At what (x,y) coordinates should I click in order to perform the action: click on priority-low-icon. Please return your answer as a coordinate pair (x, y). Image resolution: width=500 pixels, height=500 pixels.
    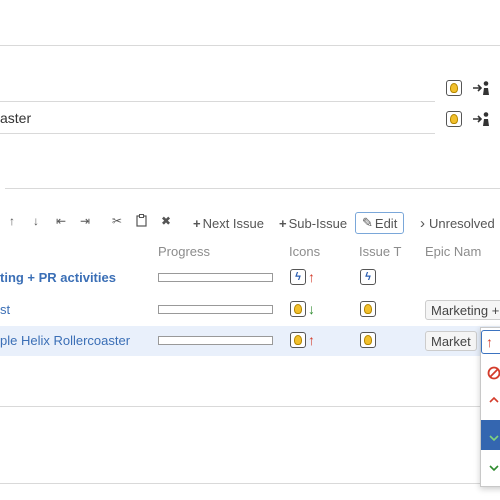
    Looking at the image, I should click on (494, 438).